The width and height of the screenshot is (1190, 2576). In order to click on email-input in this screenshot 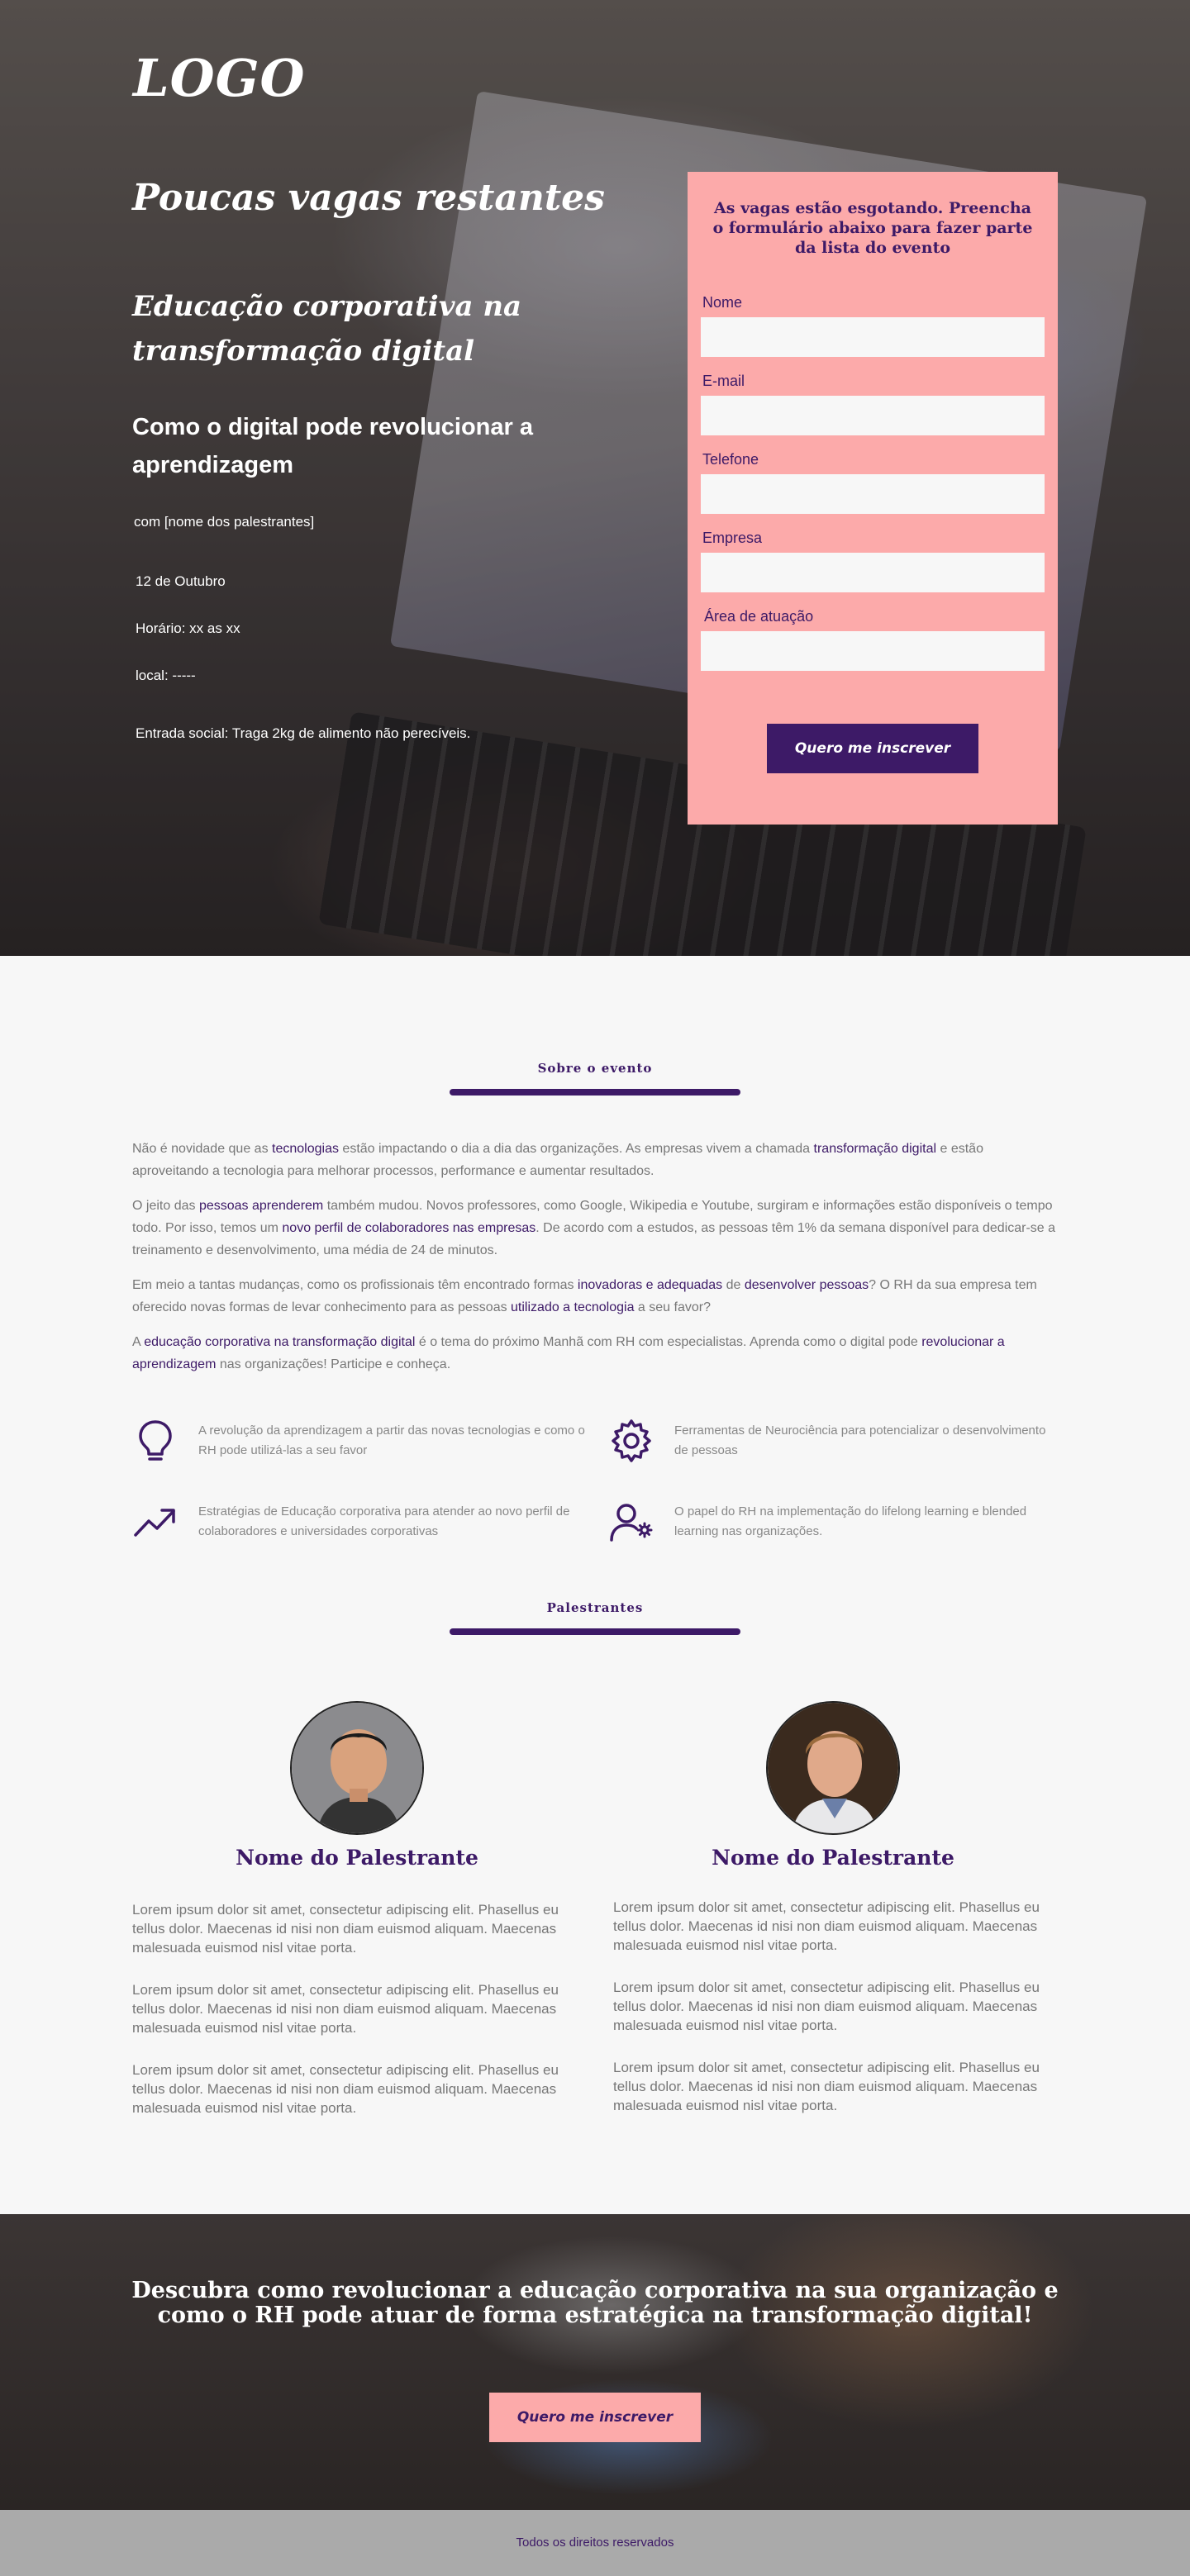, I will do `click(873, 415)`.